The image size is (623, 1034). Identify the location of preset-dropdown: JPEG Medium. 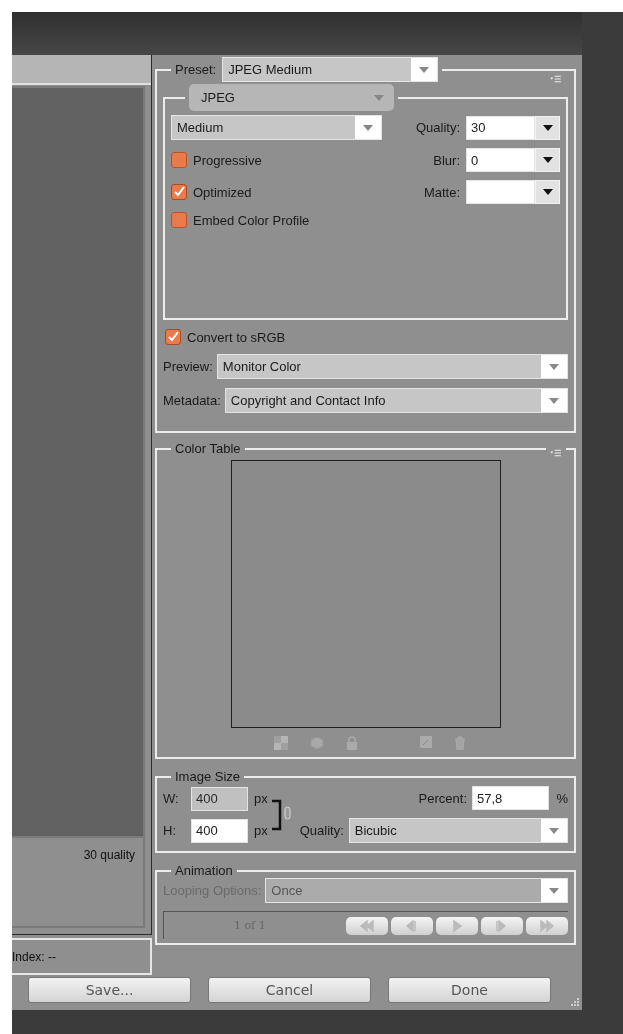
(330, 69).